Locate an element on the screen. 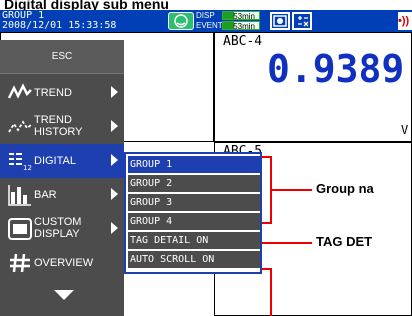 Image resolution: width=412 pixels, height=316 pixels. menu-item-label: CUSTOM is located at coordinates (58, 222).